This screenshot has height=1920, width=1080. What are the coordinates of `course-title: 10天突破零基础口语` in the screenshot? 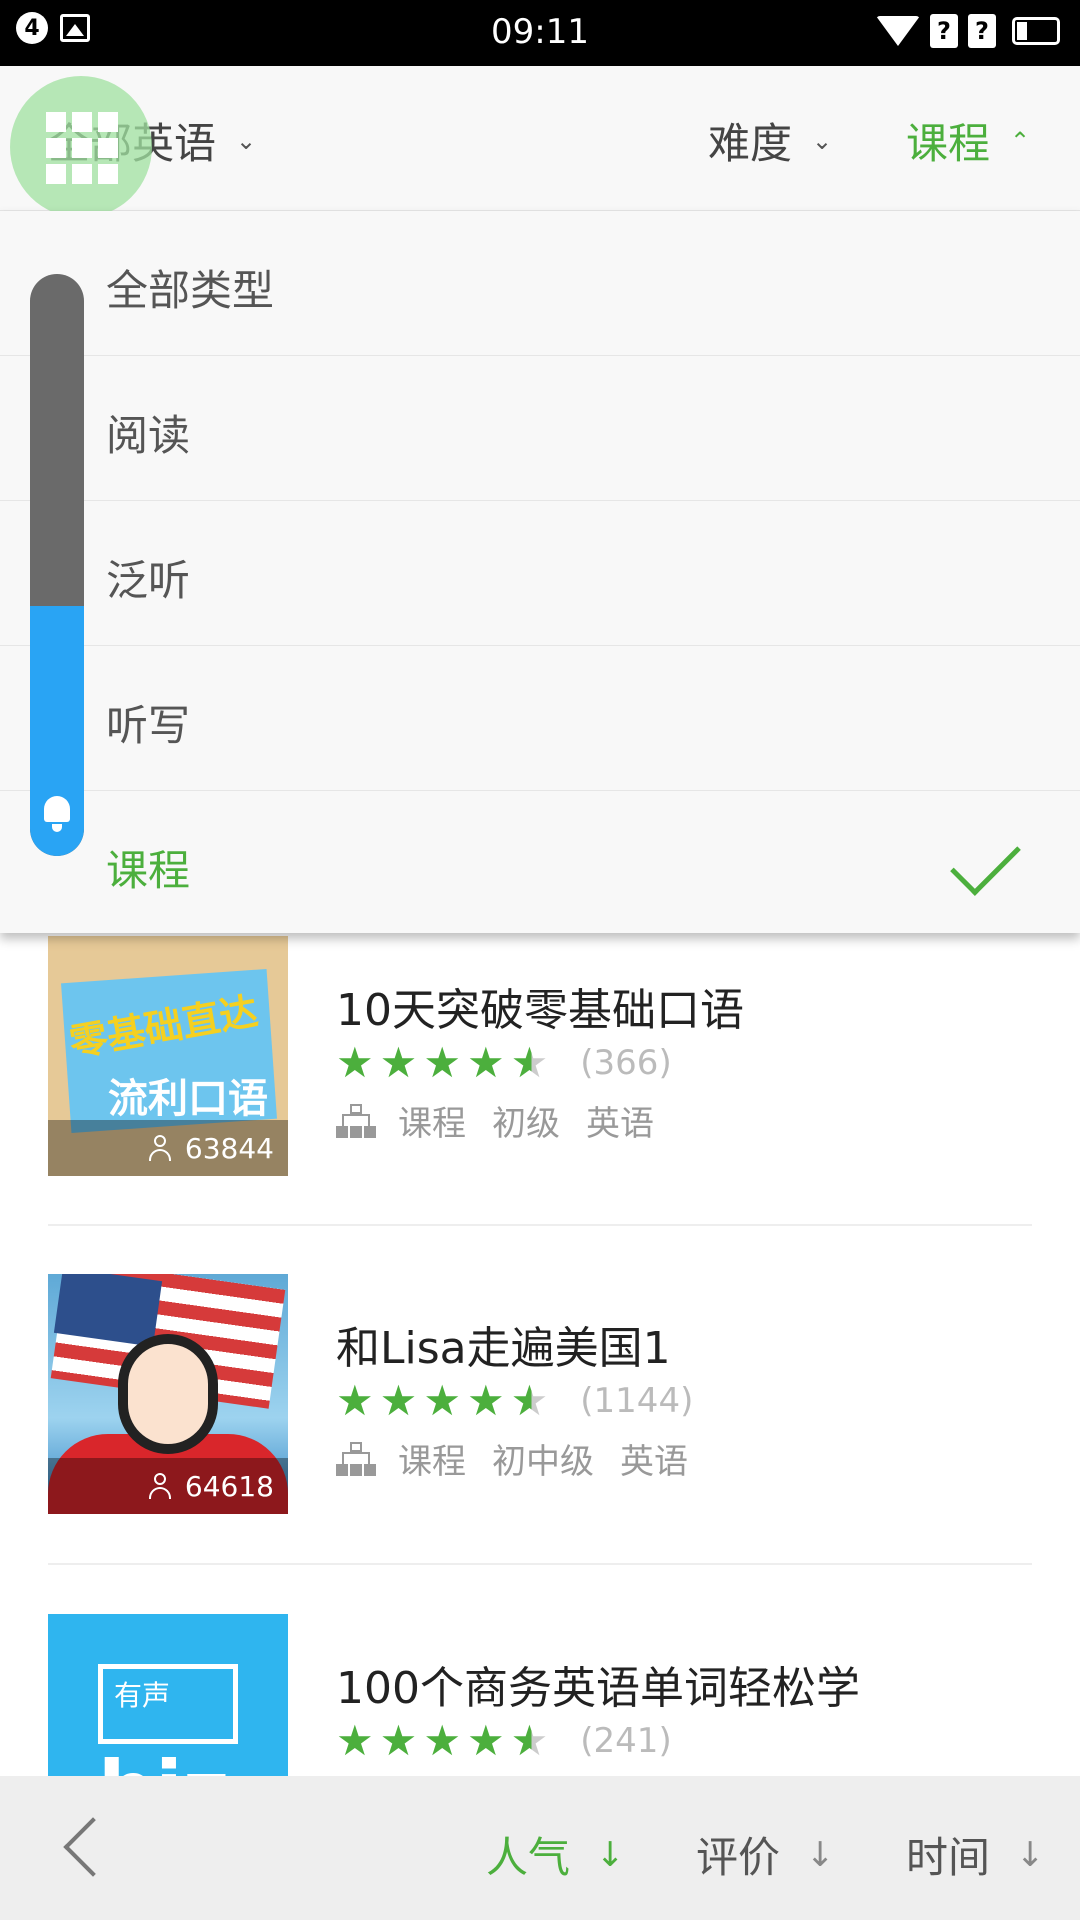 It's located at (540, 1010).